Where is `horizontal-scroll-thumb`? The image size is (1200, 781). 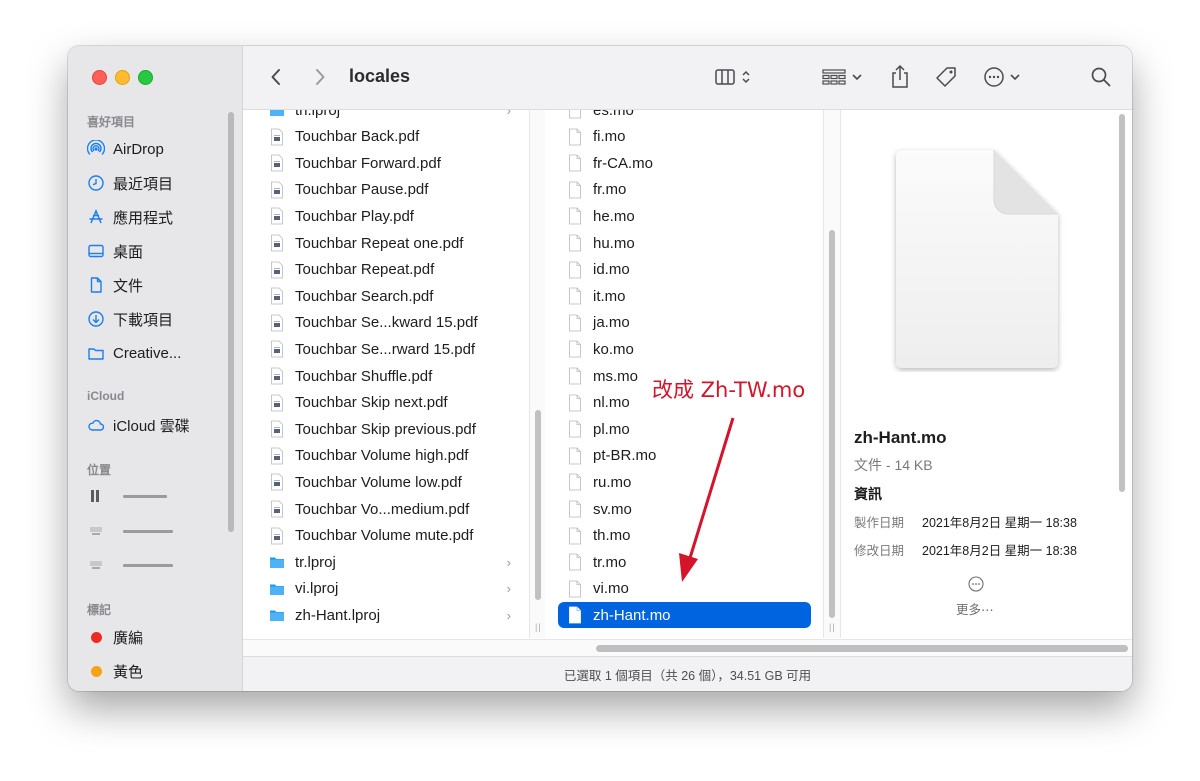
horizontal-scroll-thumb is located at coordinates (862, 648).